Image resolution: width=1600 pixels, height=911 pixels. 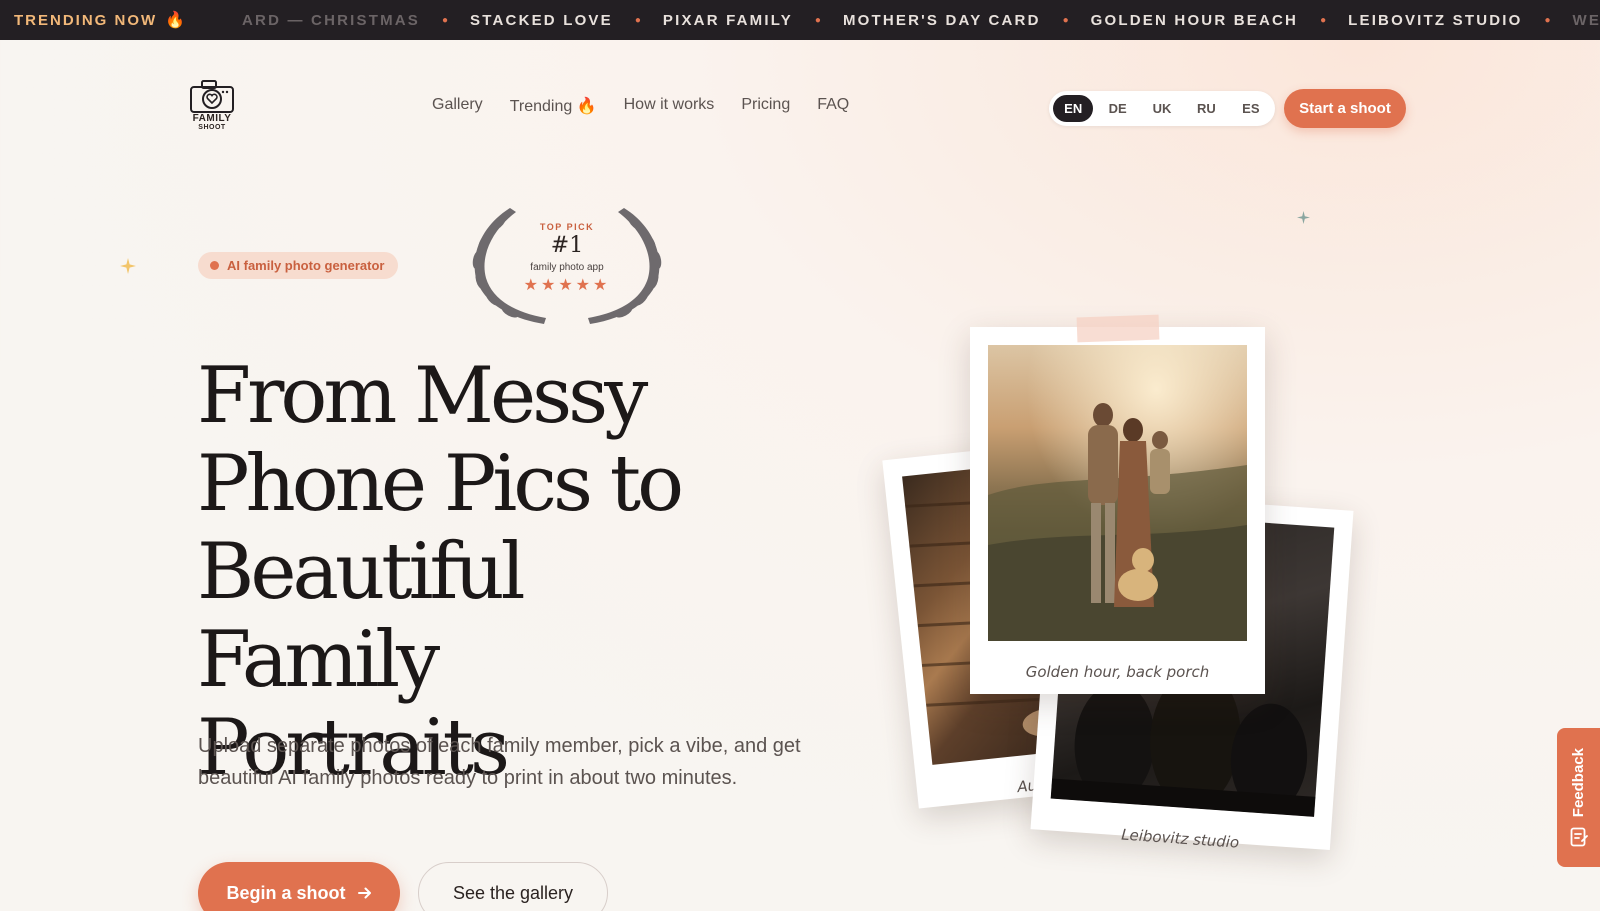 I want to click on feedback-tab: Feedback, so click(x=1578, y=797).